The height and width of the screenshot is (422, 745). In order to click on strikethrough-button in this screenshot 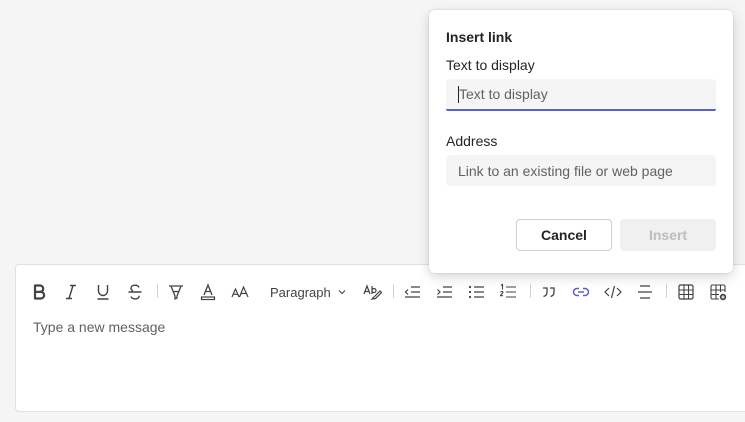, I will do `click(135, 292)`.